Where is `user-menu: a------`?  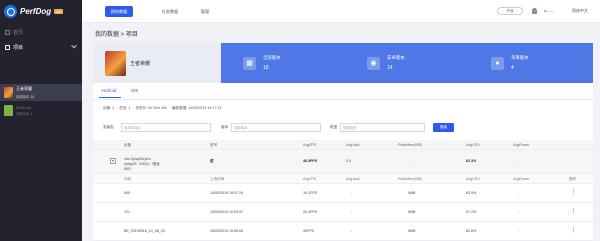 user-menu: a------ is located at coordinates (549, 10).